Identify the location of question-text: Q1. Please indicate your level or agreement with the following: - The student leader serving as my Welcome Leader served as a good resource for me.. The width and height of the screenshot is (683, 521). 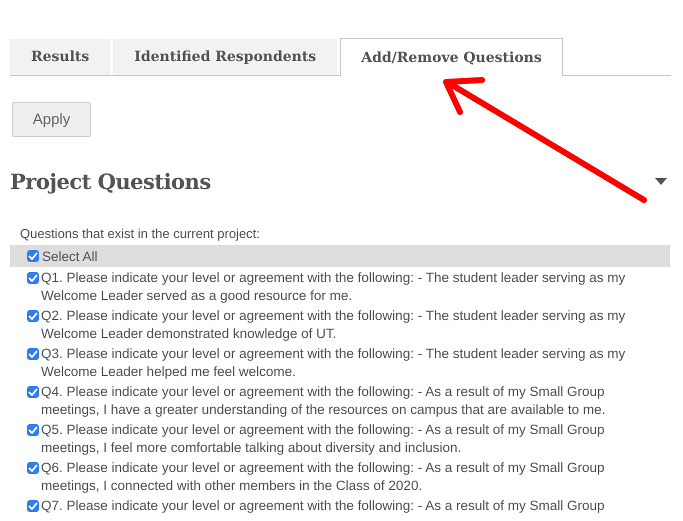
(333, 287).